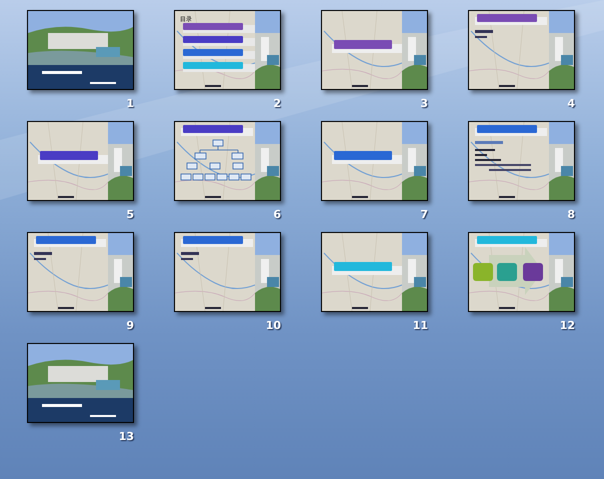 This screenshot has height=479, width=604. What do you see at coordinates (126, 437) in the screenshot?
I see `slide-number: 13` at bounding box center [126, 437].